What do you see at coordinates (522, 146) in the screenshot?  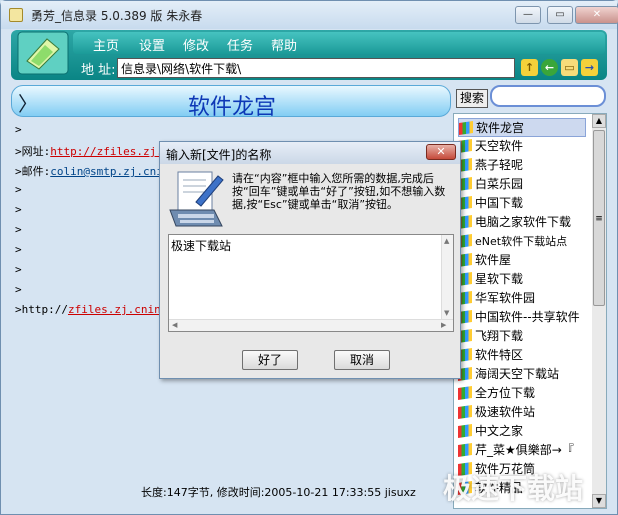 I see `list-item: 天空软件` at bounding box center [522, 146].